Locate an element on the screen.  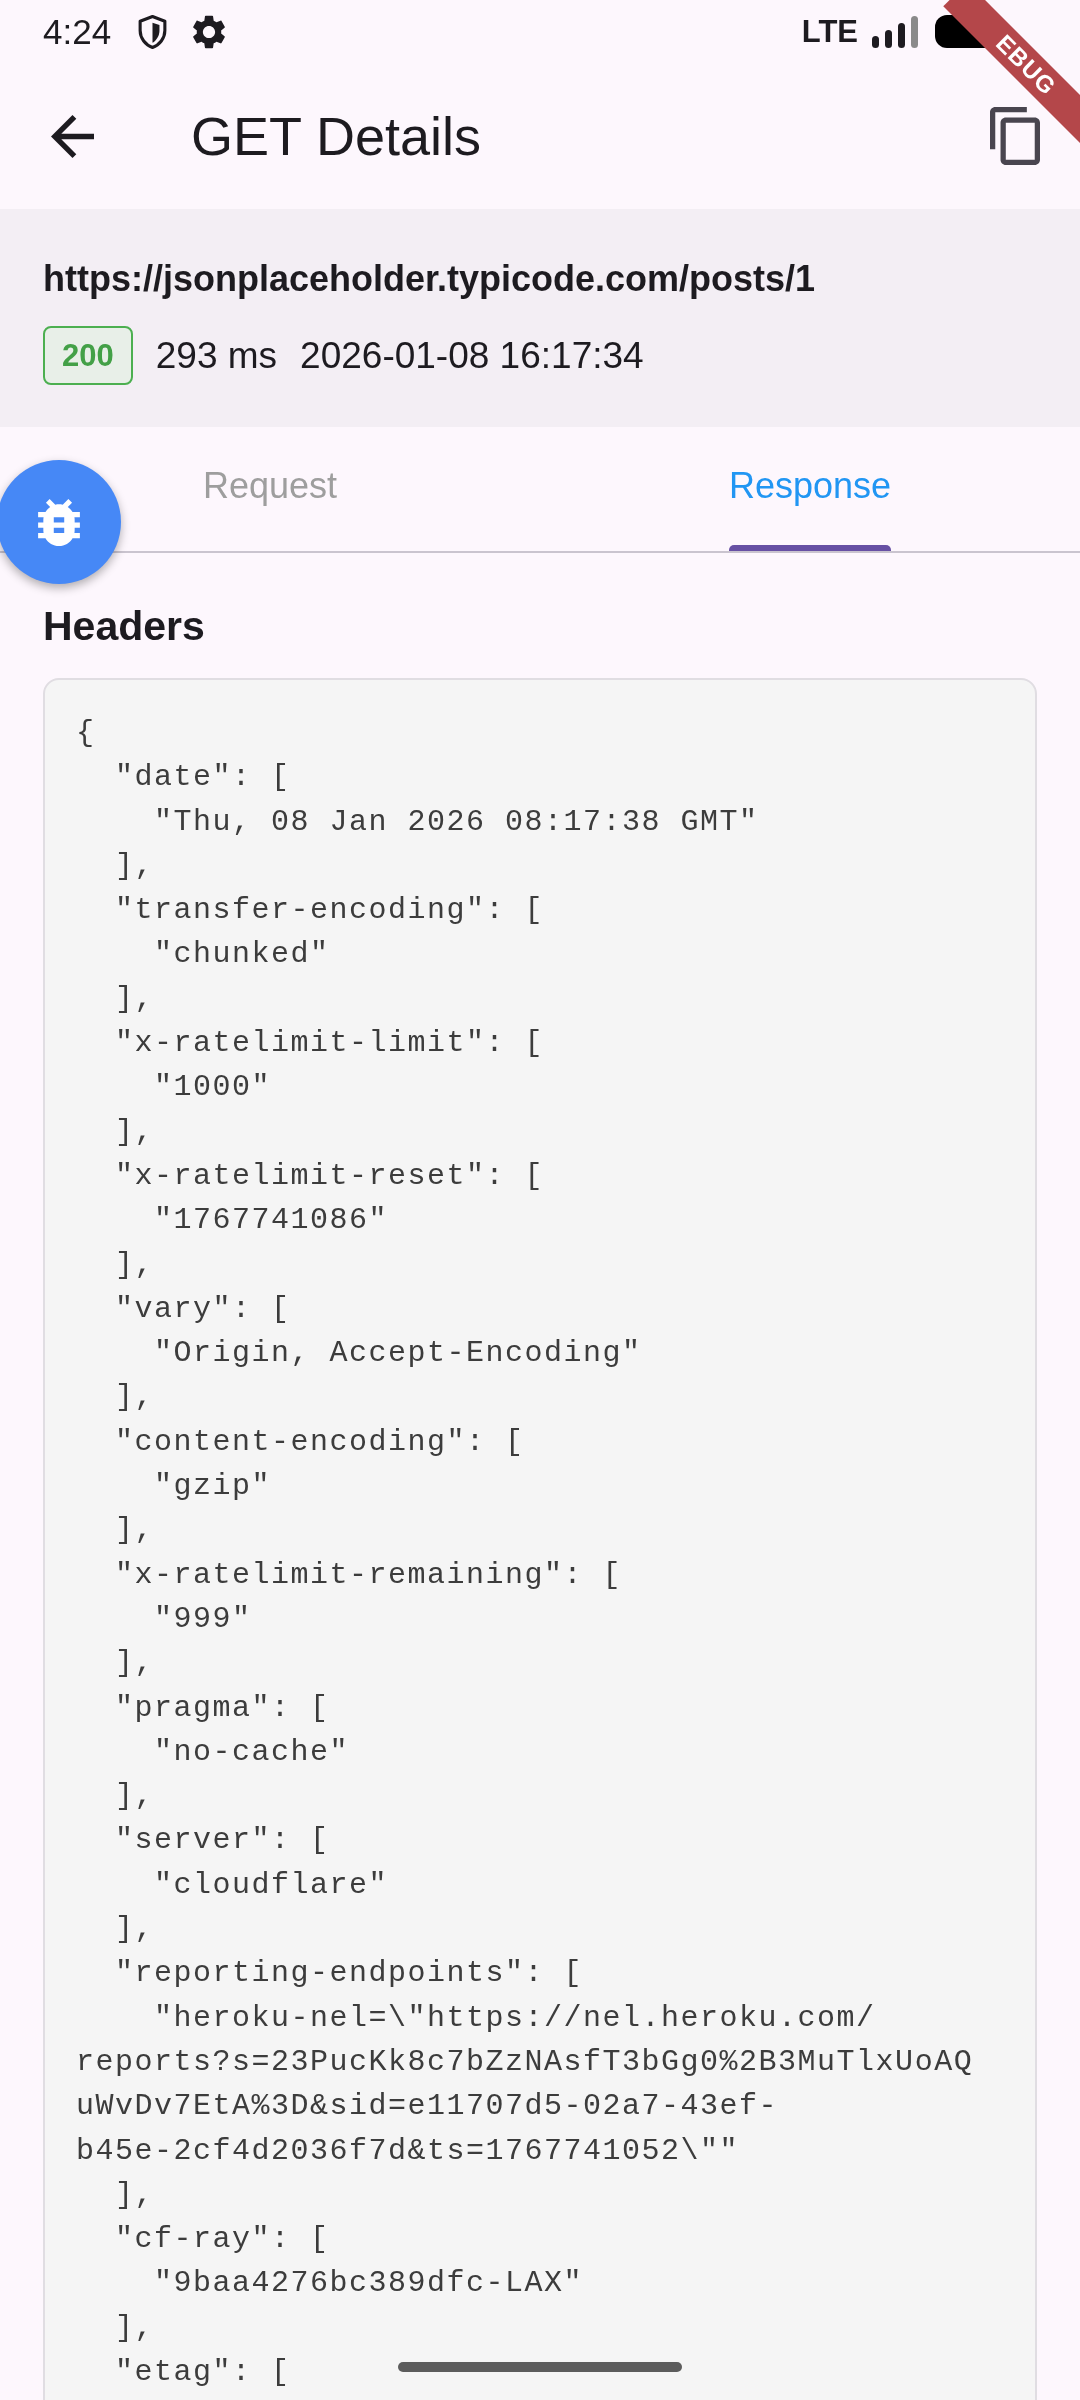
code-line: "cloudflare" is located at coordinates (271, 1885).